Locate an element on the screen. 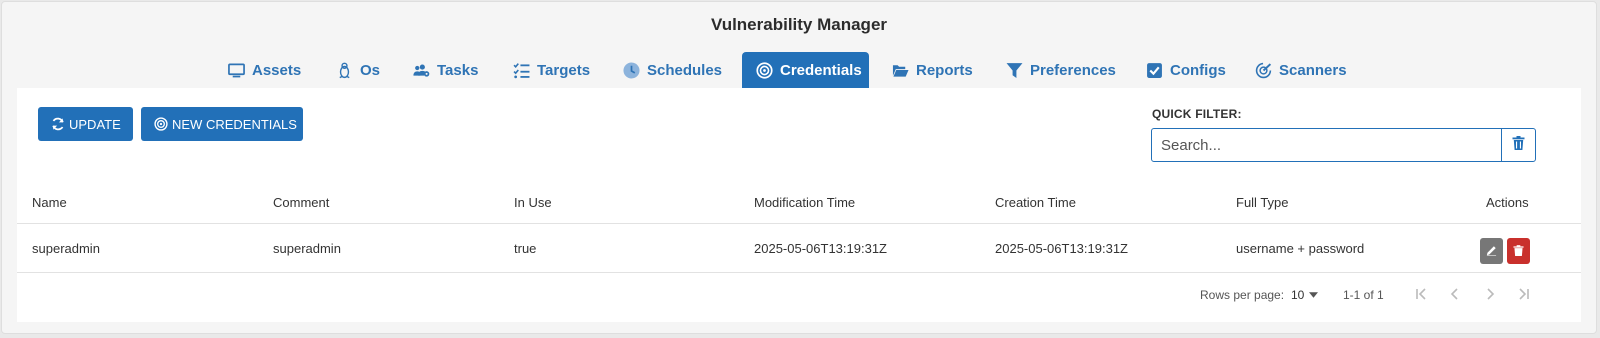  last-page-button is located at coordinates (1524, 296).